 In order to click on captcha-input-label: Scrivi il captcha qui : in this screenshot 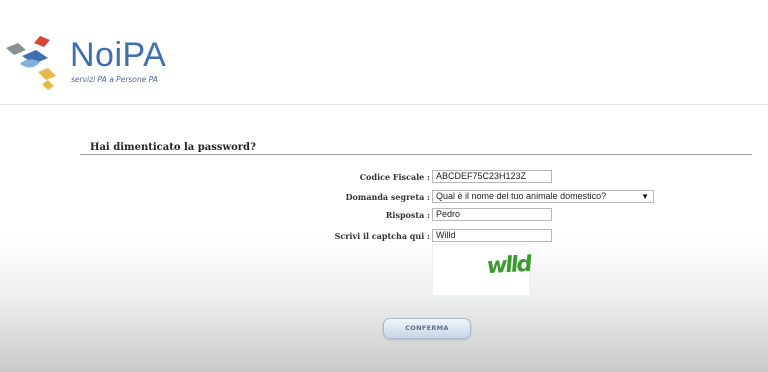, I will do `click(382, 236)`.